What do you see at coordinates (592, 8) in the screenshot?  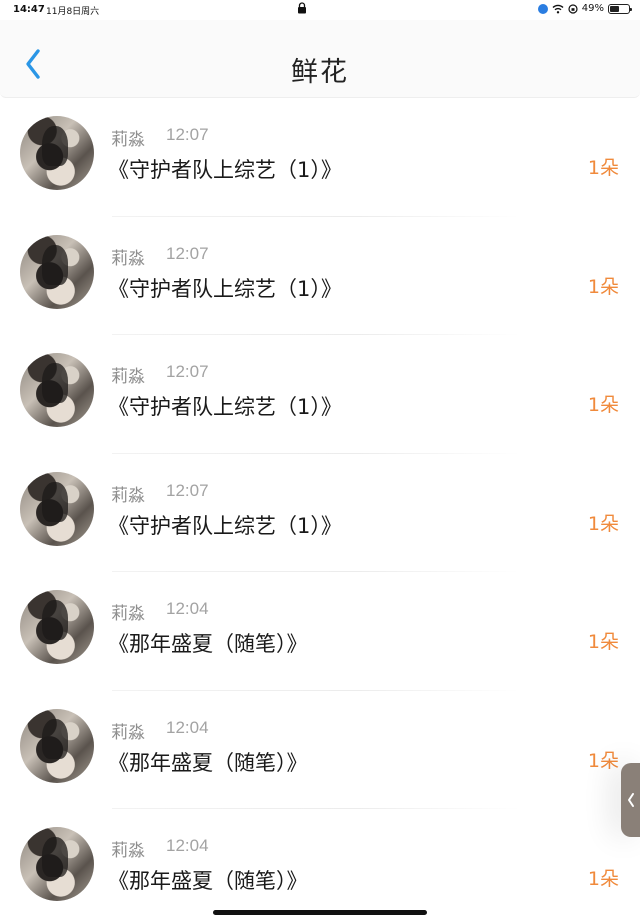 I see `battery-percent: 49%` at bounding box center [592, 8].